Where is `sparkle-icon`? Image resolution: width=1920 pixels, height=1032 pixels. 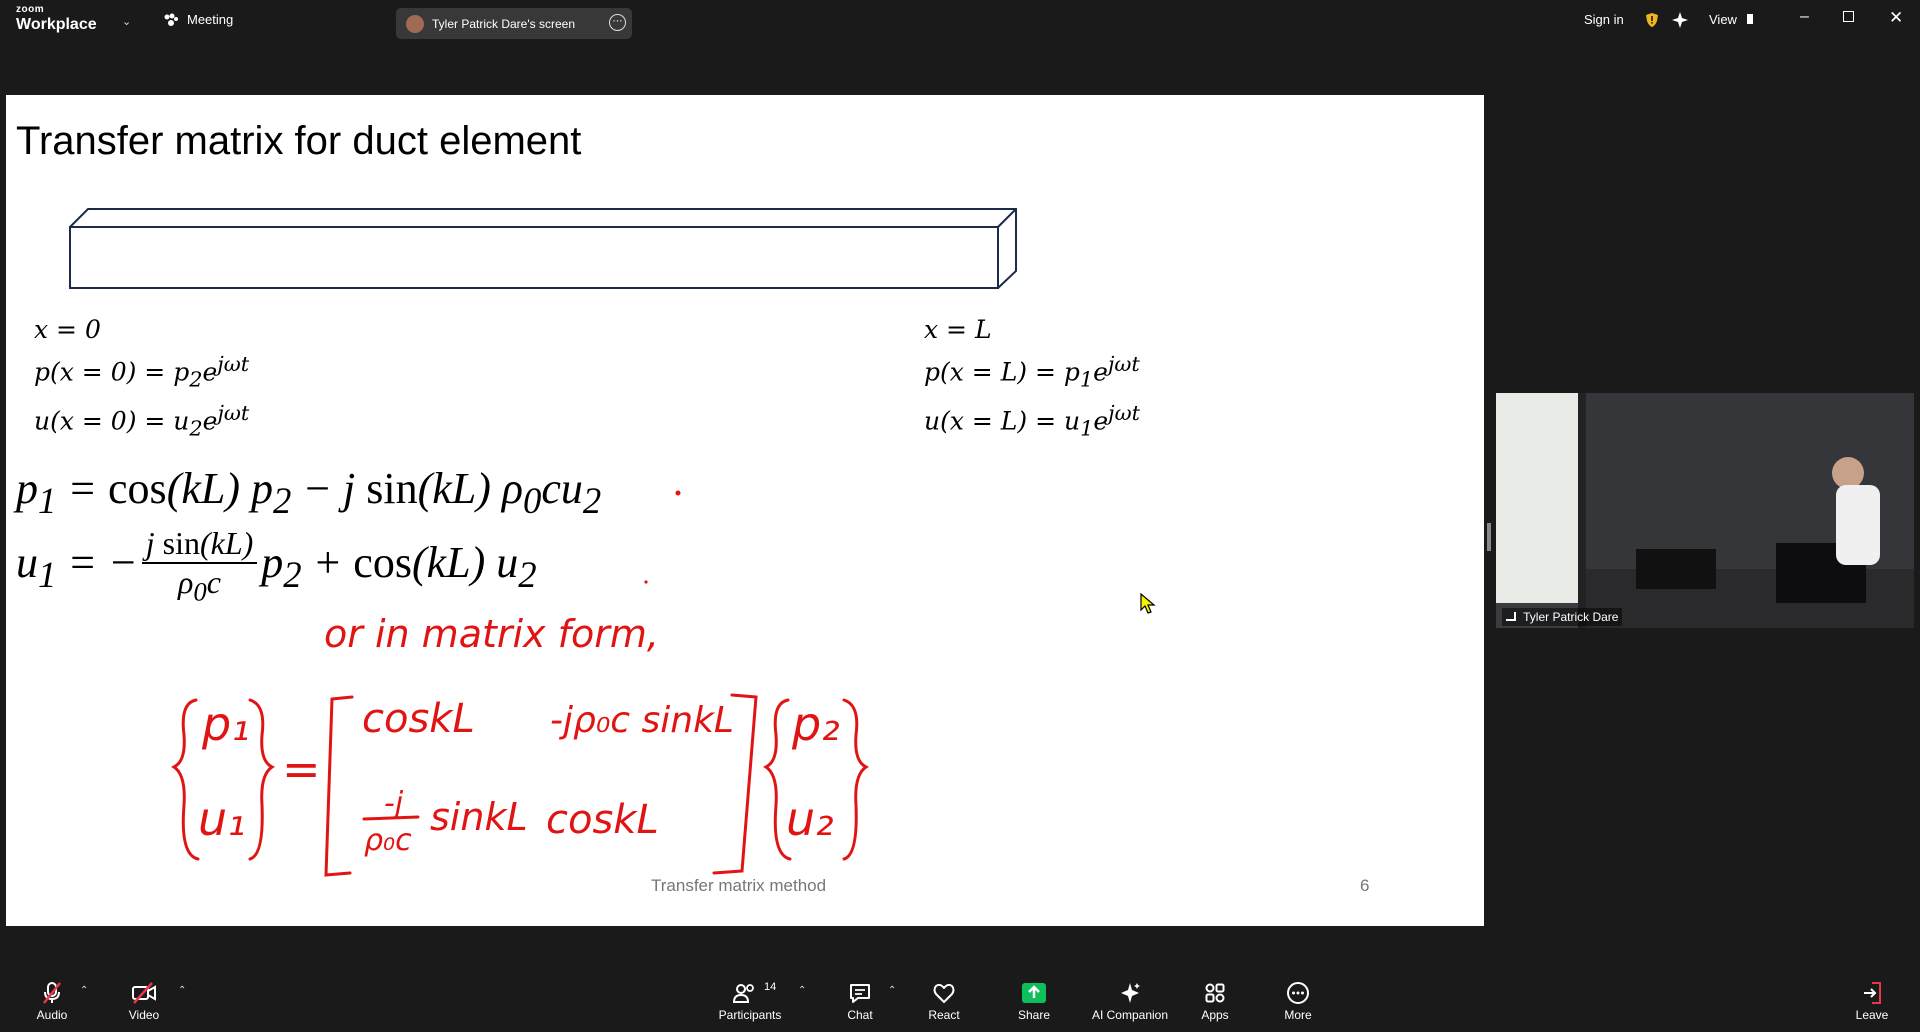
sparkle-icon is located at coordinates (1680, 20).